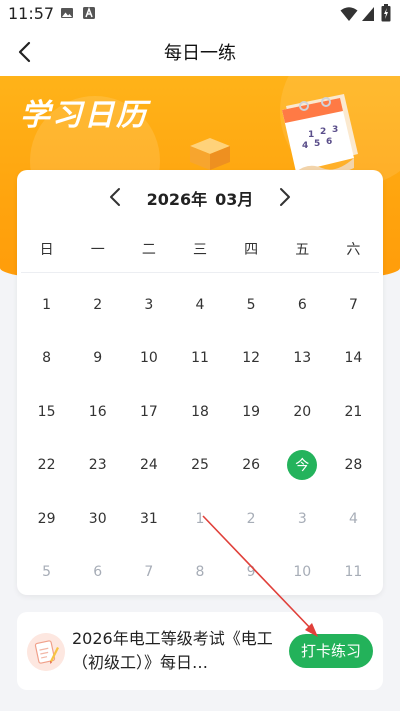 The image size is (400, 711). I want to click on calendar-day: 13, so click(302, 359).